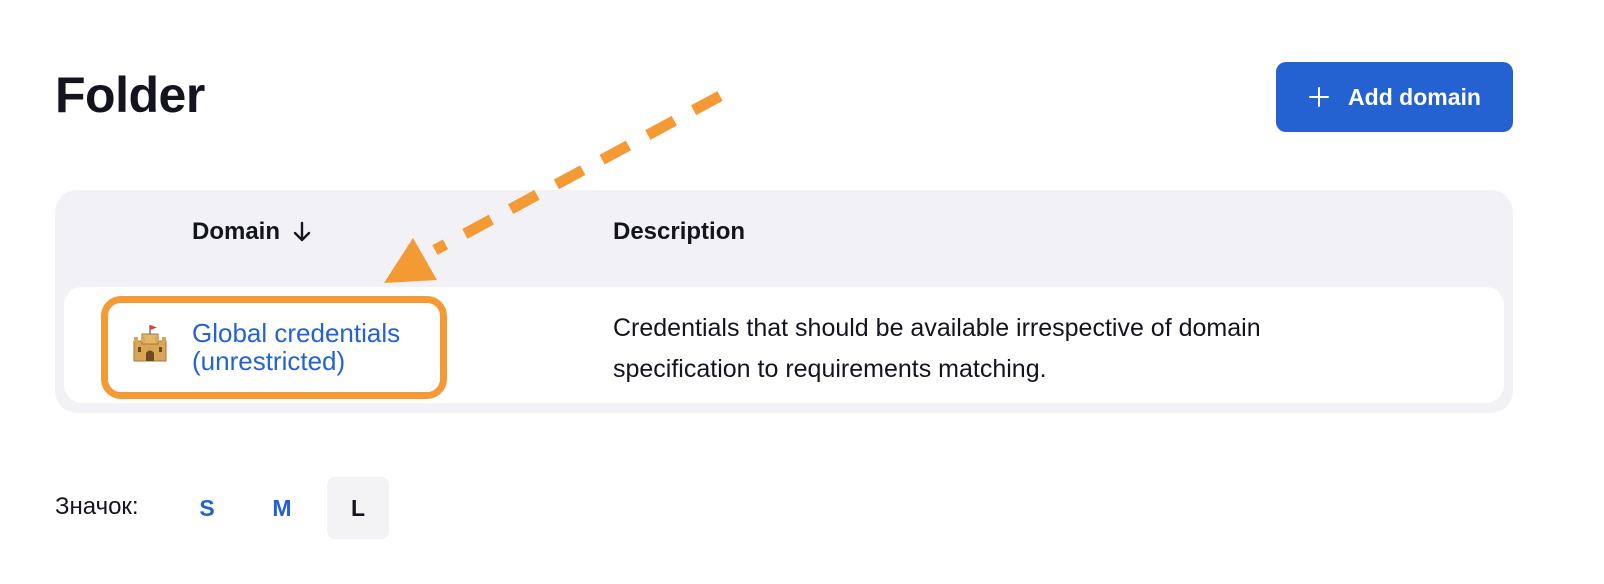  Describe the element at coordinates (150, 343) in the screenshot. I see `castle-icon` at that location.